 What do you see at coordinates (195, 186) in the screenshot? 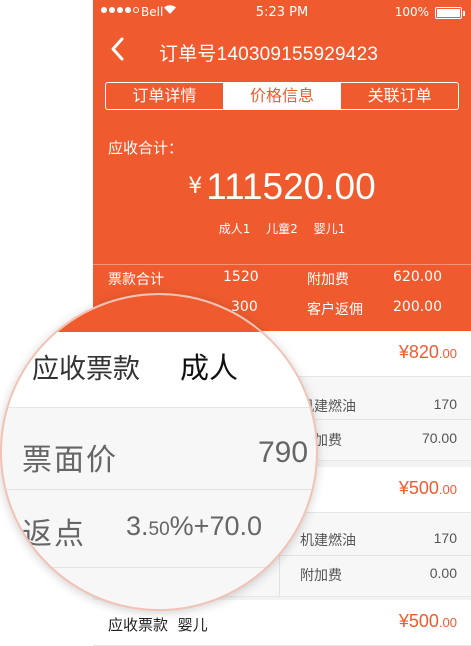
I see `currency-symbol: ¥` at bounding box center [195, 186].